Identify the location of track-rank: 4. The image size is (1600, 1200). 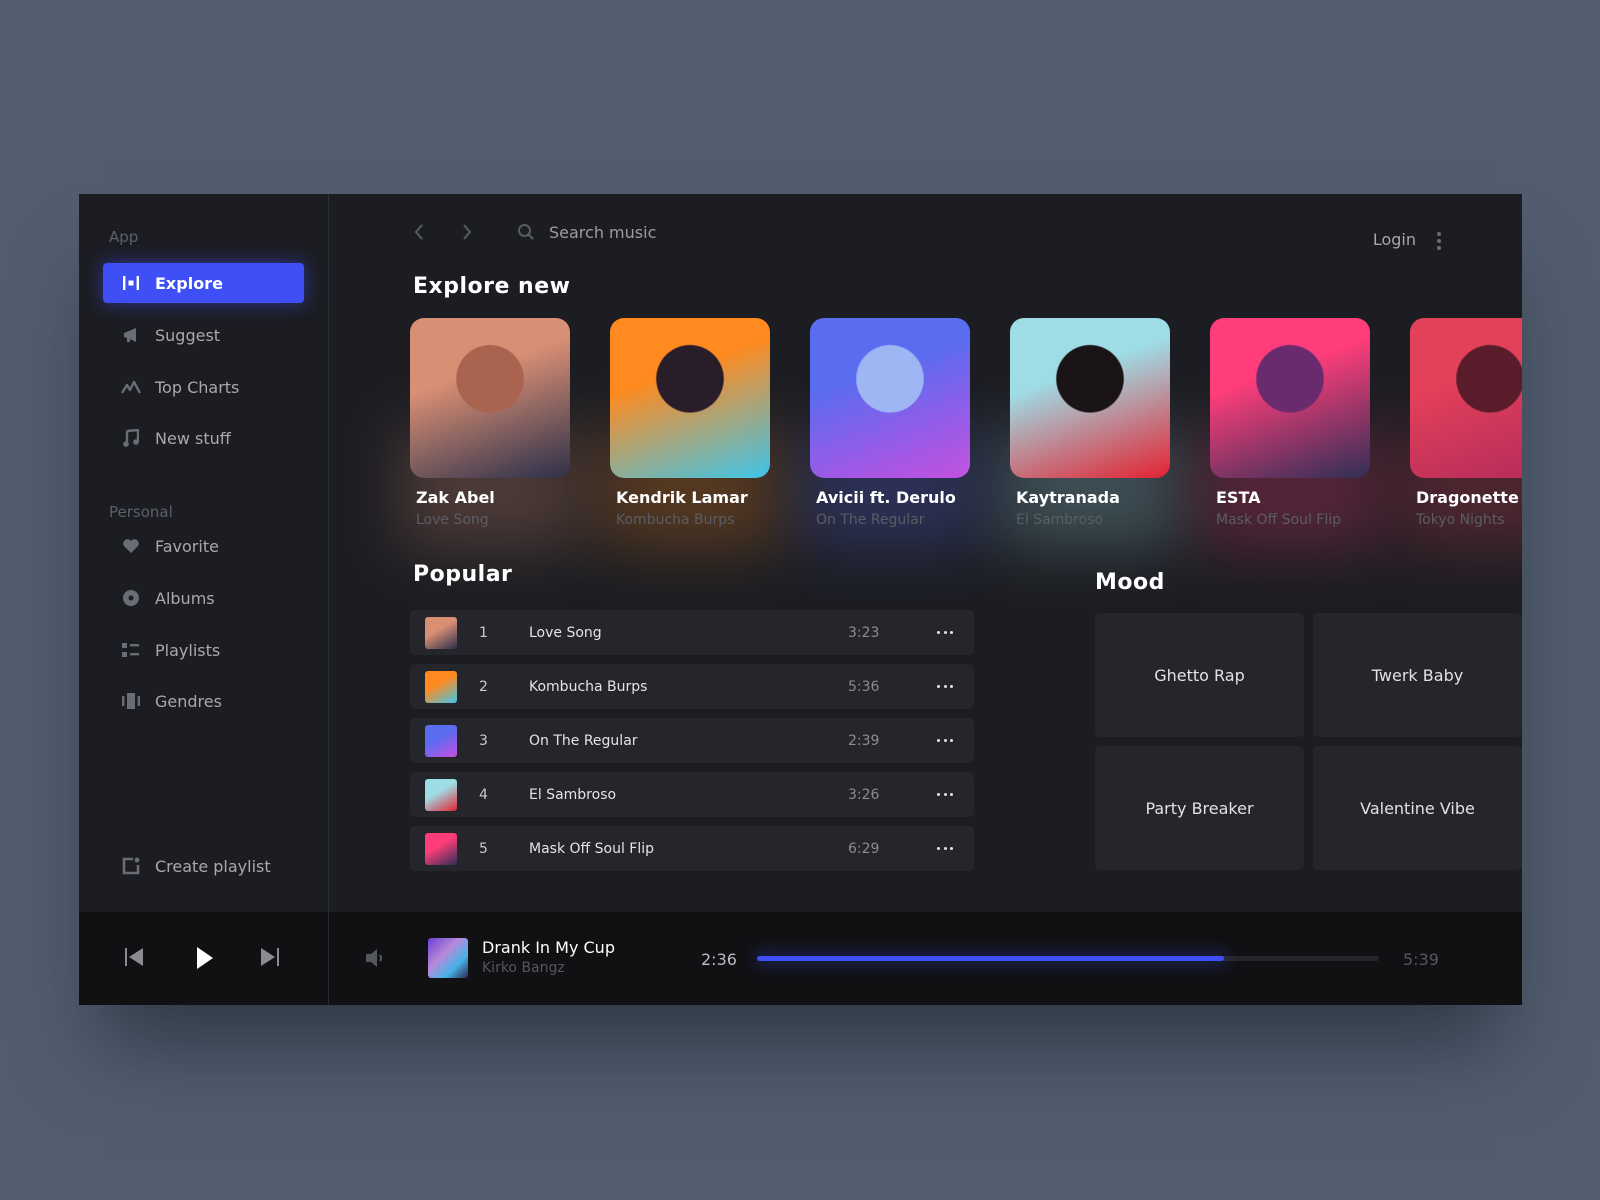
(483, 794).